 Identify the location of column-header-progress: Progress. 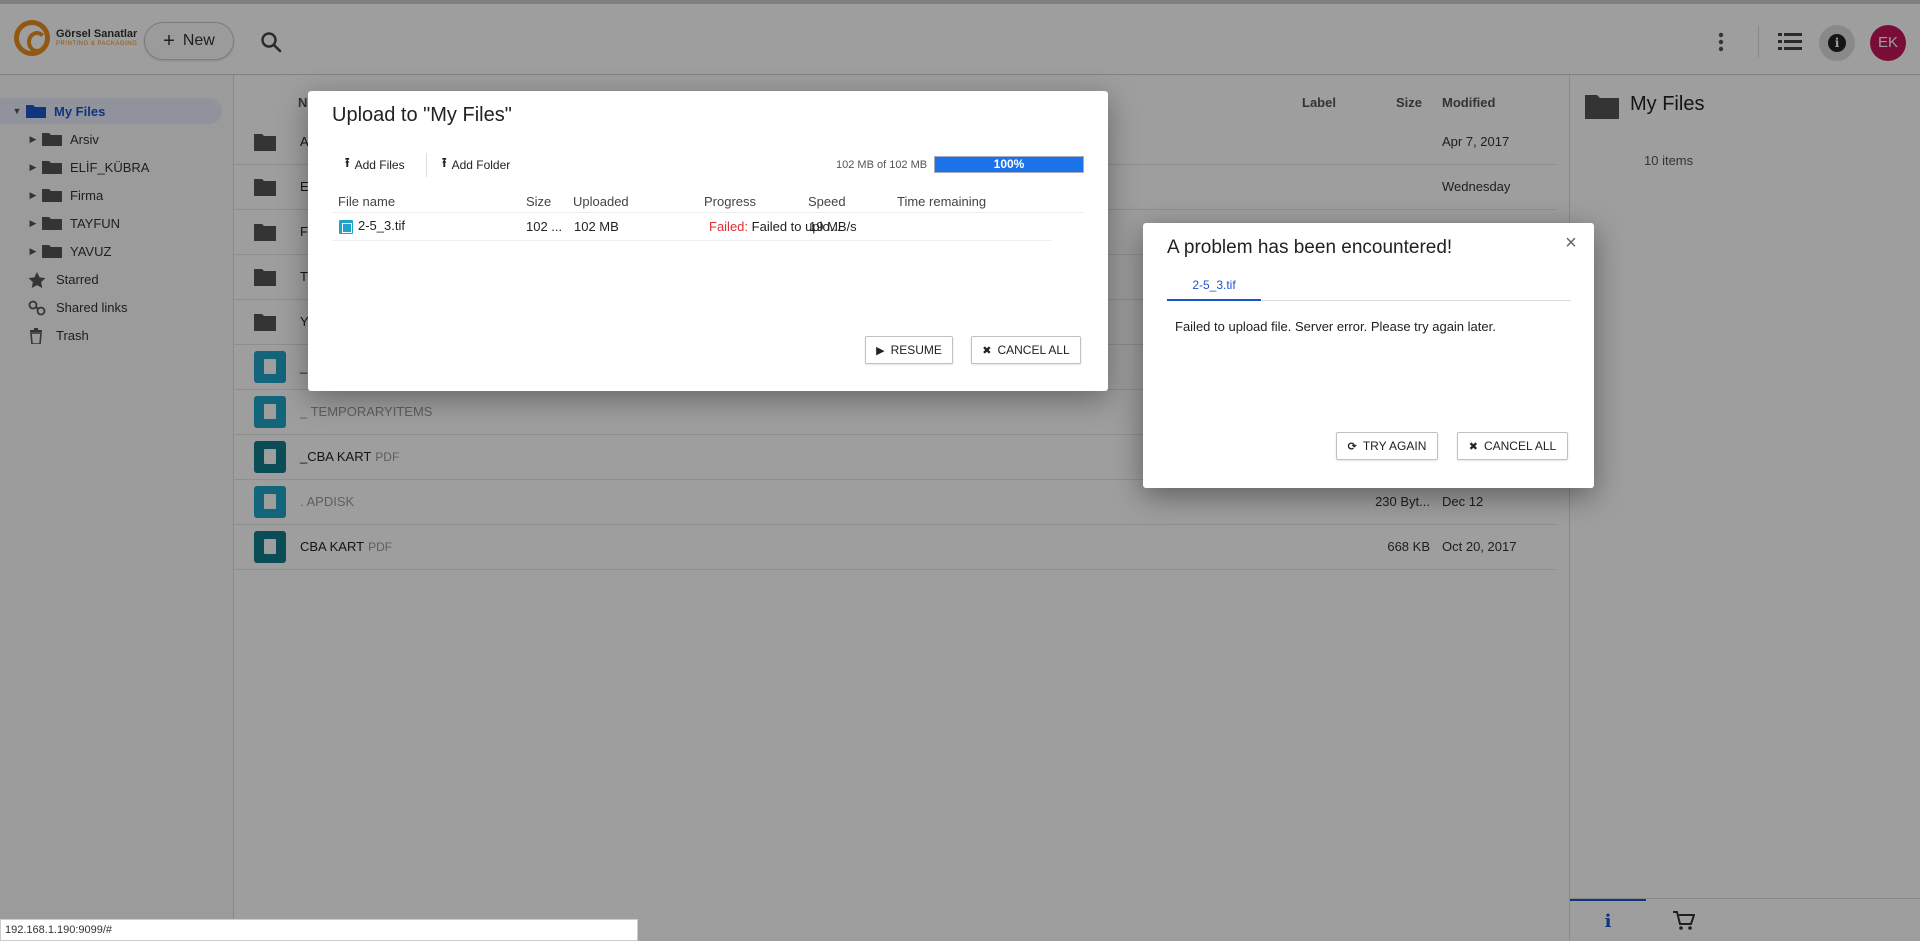
(730, 201).